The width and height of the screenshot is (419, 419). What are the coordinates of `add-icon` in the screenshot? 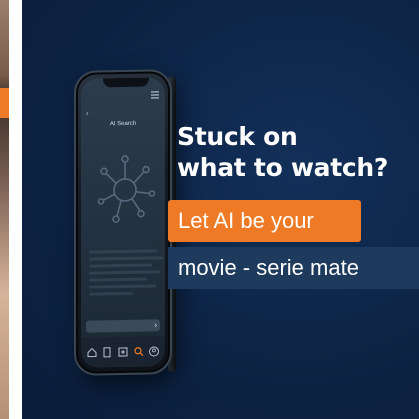 It's located at (123, 352).